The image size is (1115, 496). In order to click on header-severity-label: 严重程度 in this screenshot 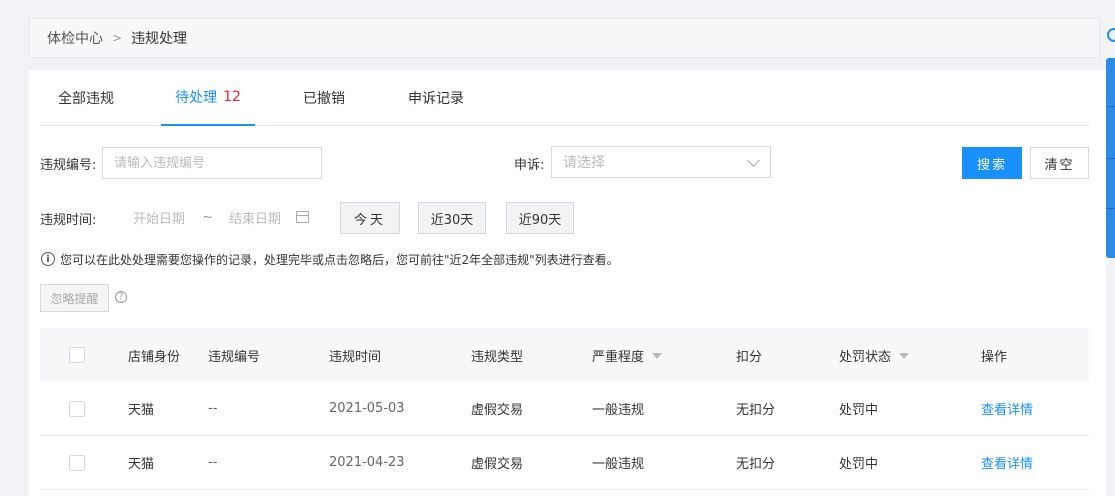, I will do `click(618, 357)`.